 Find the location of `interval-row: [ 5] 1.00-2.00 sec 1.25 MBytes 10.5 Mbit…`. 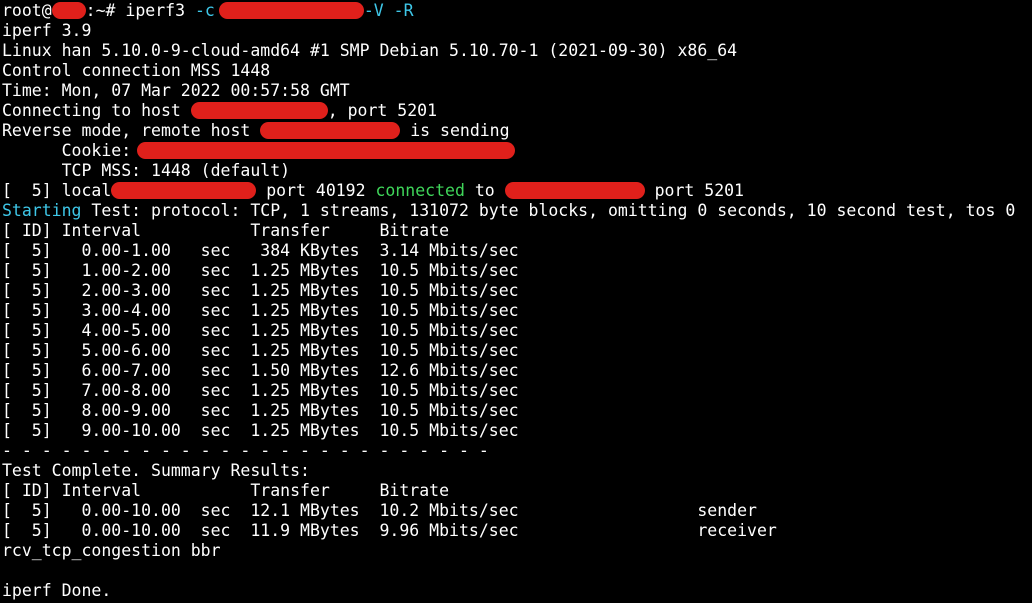

interval-row: [ 5] 1.00-2.00 sec 1.25 MBytes 10.5 Mbit… is located at coordinates (260, 270).